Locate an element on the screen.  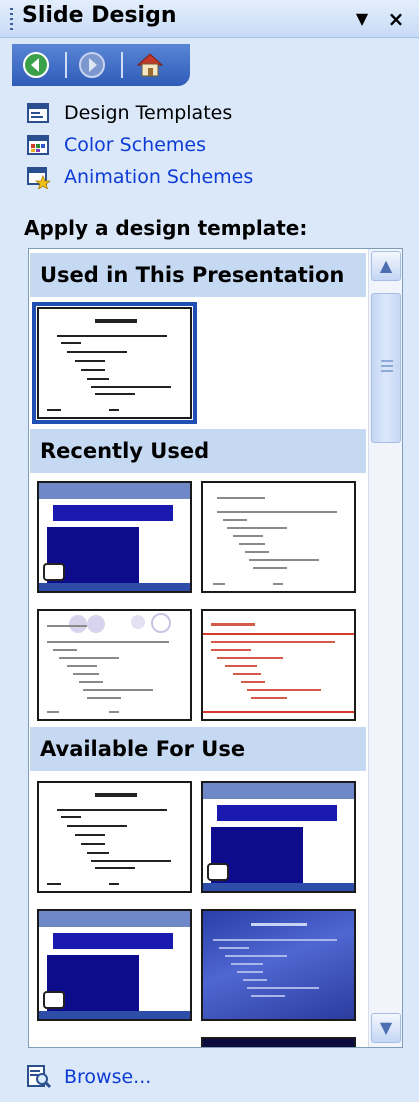
color-schemes-icon is located at coordinates (38, 145).